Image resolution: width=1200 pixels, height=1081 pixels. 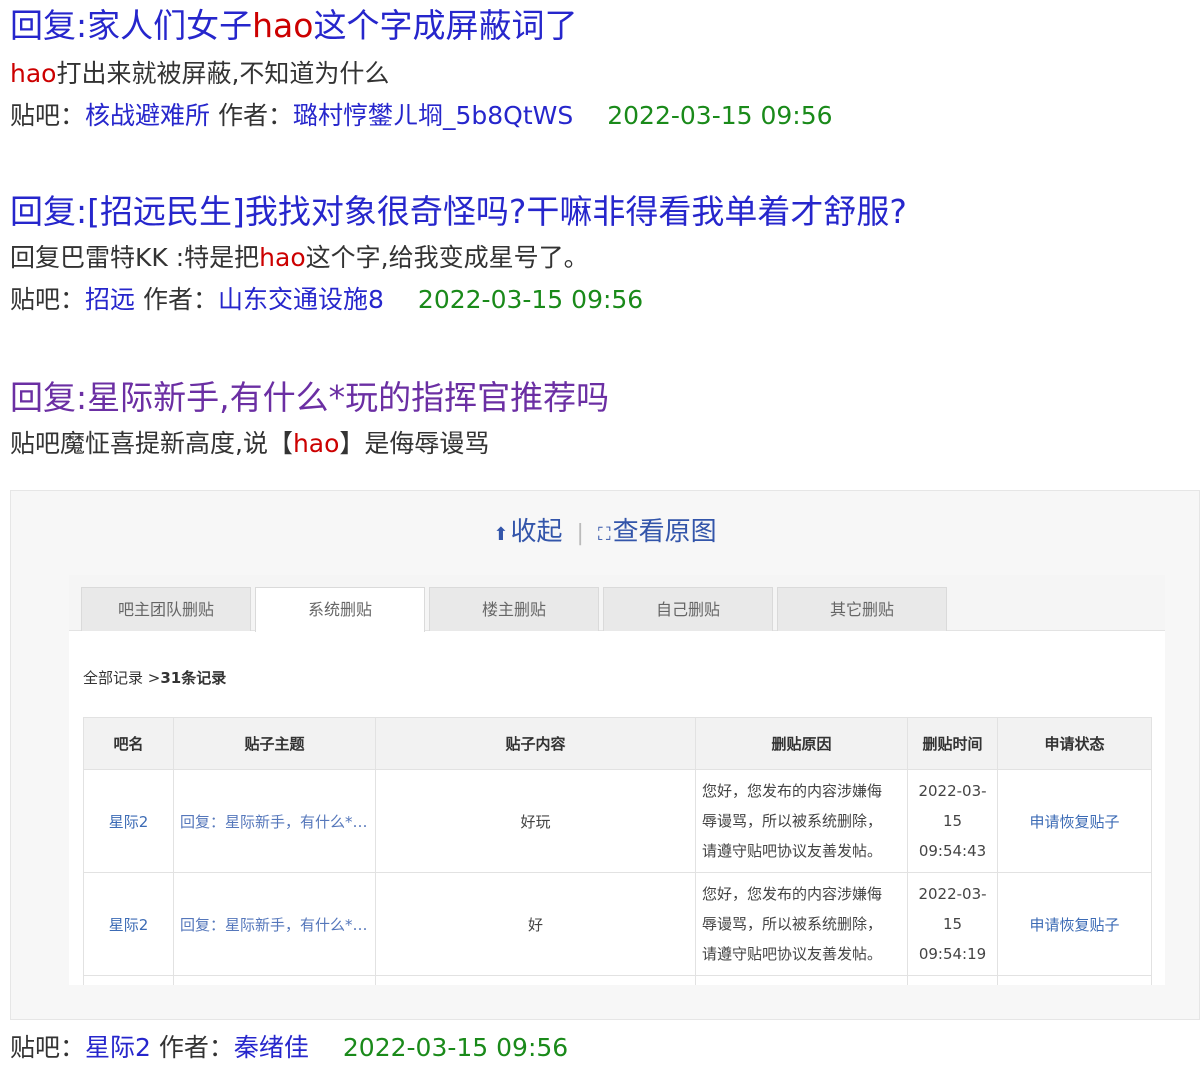 What do you see at coordinates (147, 115) in the screenshot?
I see `forum-link: 核战避难所` at bounding box center [147, 115].